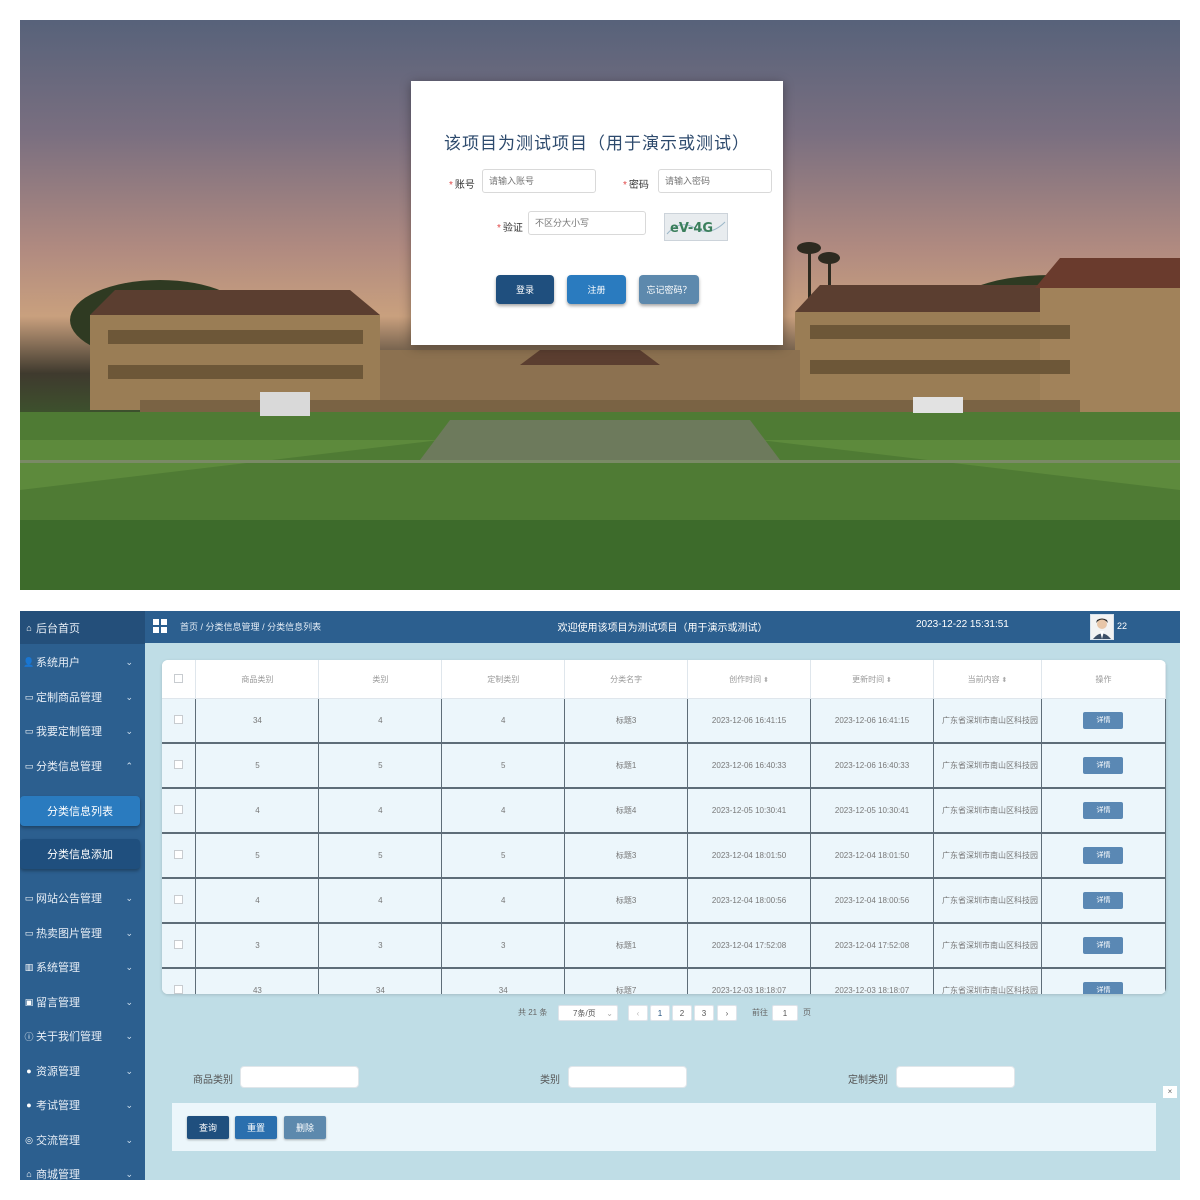 The height and width of the screenshot is (1200, 1200). I want to click on column-header-5: 更新时间 ⬍, so click(872, 679).